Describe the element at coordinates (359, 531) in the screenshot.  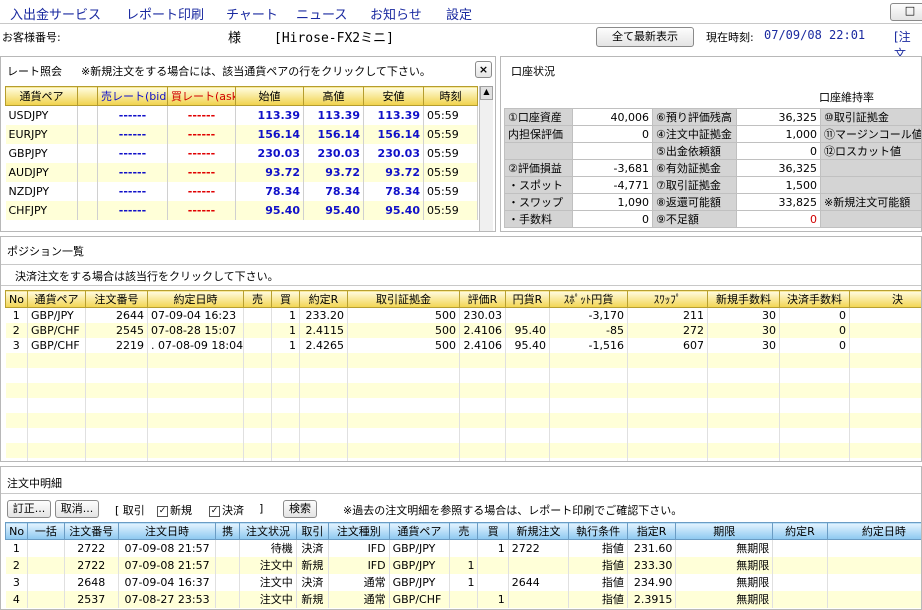
I see `order-col: 注文種別` at that location.